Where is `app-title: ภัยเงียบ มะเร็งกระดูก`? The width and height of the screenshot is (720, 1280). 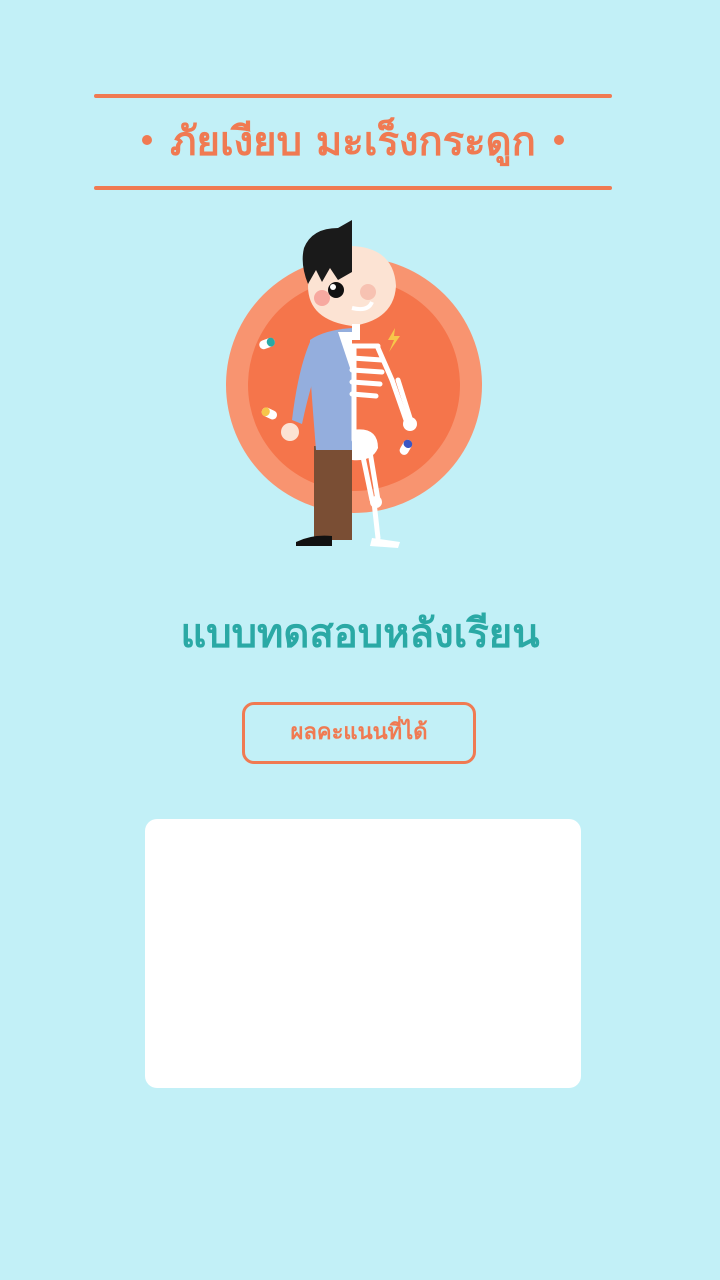 app-title: ภัยเงียบ มะเร็งกระดูก is located at coordinates (353, 142).